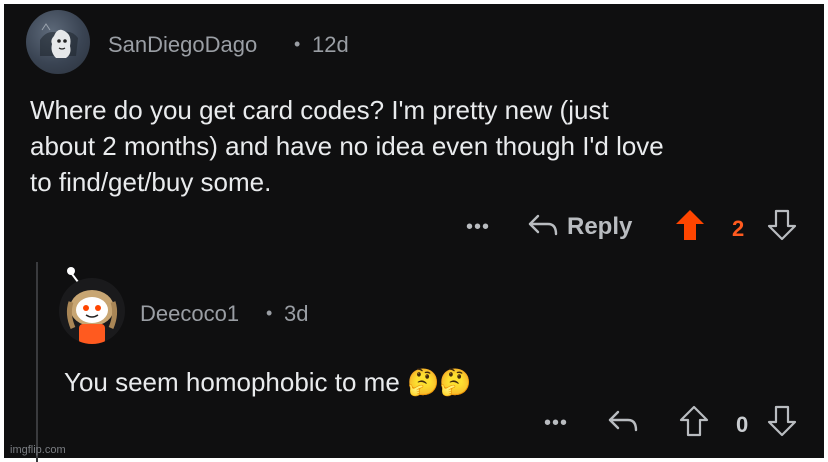 The width and height of the screenshot is (828, 462). What do you see at coordinates (296, 313) in the screenshot?
I see `comment-age: 3d` at bounding box center [296, 313].